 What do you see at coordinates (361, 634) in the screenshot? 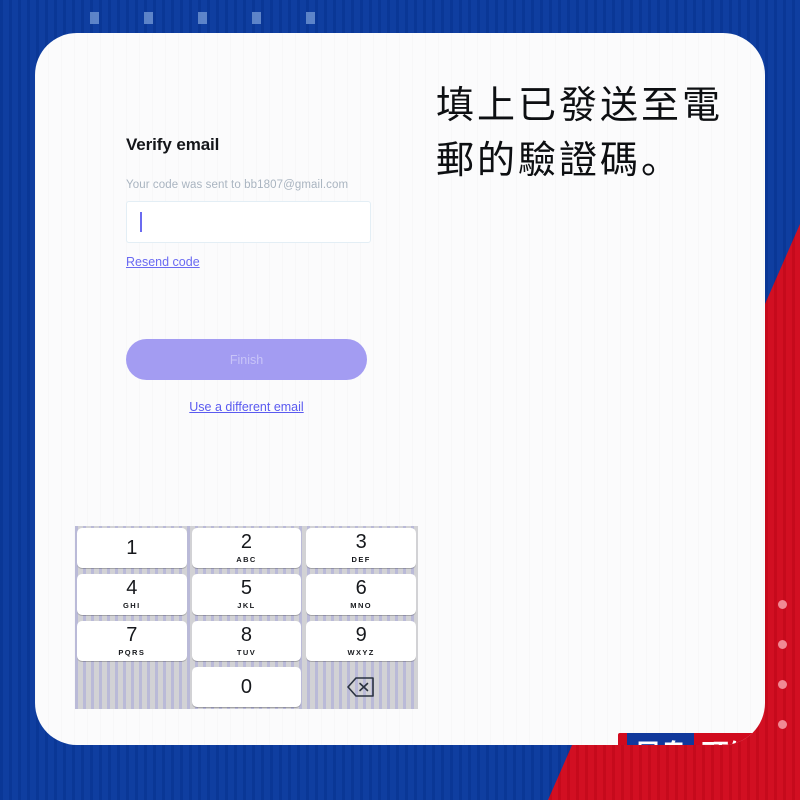
I see `key-digit-label: 9` at bounding box center [361, 634].